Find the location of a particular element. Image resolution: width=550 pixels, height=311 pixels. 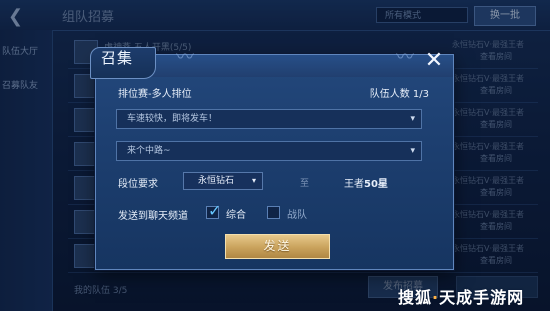

rank-to-separator: 至 is located at coordinates (305, 184).